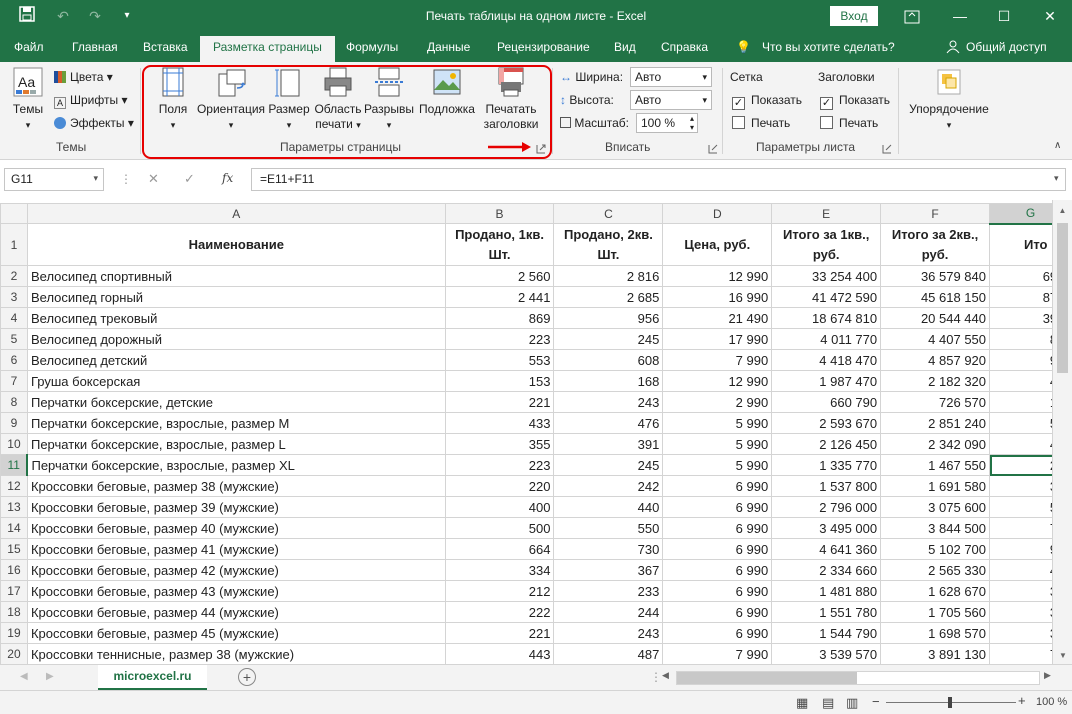 The image size is (1072, 714). What do you see at coordinates (826, 465) in the screenshot?
I see `cell-total-q1: 1 335 770` at bounding box center [826, 465].